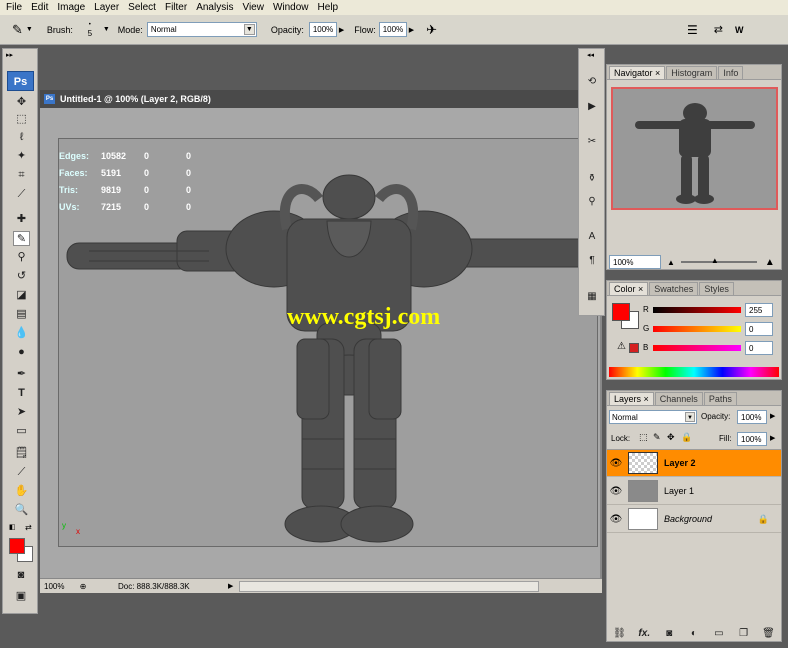  What do you see at coordinates (341, 30) in the screenshot?
I see `opacity-arrow-icon: ▶` at bounding box center [341, 30].